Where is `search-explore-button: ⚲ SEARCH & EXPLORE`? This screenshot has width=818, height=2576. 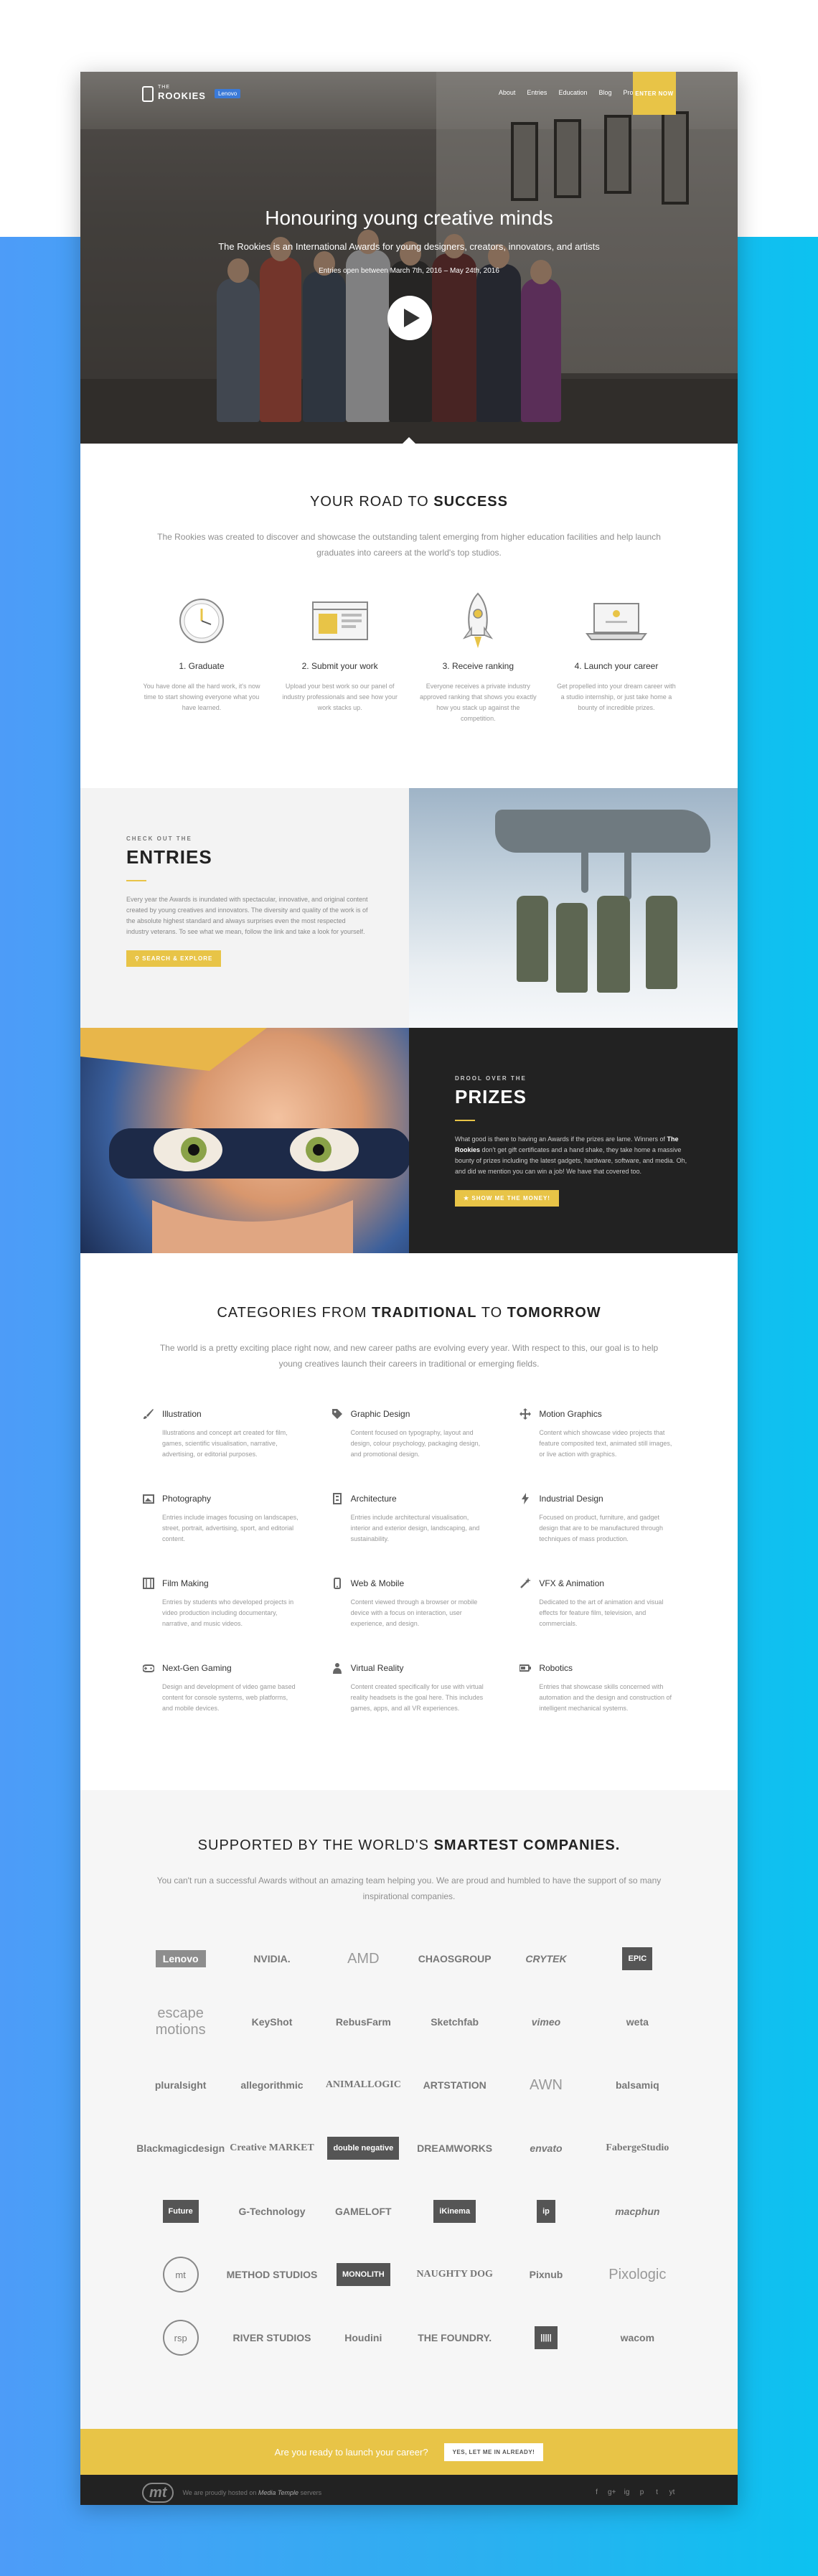
search-explore-button: ⚲ SEARCH & EXPLORE is located at coordinates (174, 959).